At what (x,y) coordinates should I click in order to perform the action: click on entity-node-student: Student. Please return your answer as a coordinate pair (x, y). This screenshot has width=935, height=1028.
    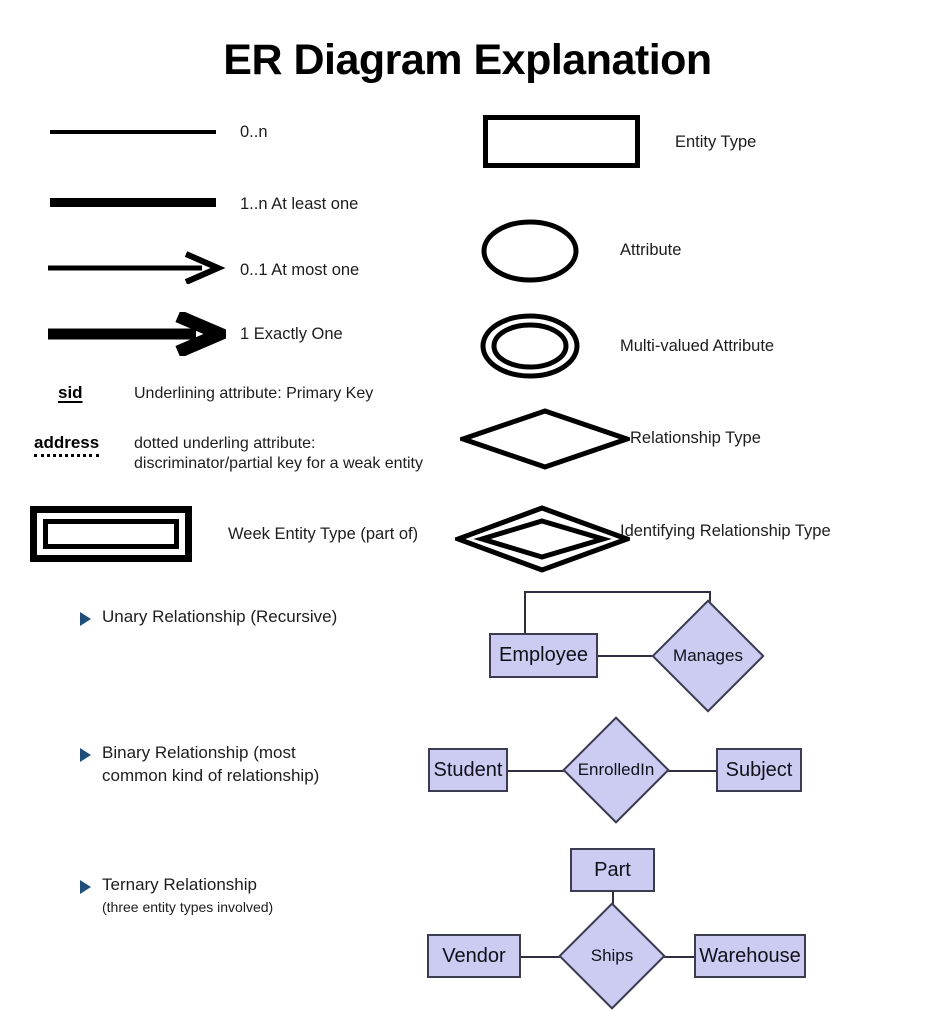
    Looking at the image, I should click on (468, 770).